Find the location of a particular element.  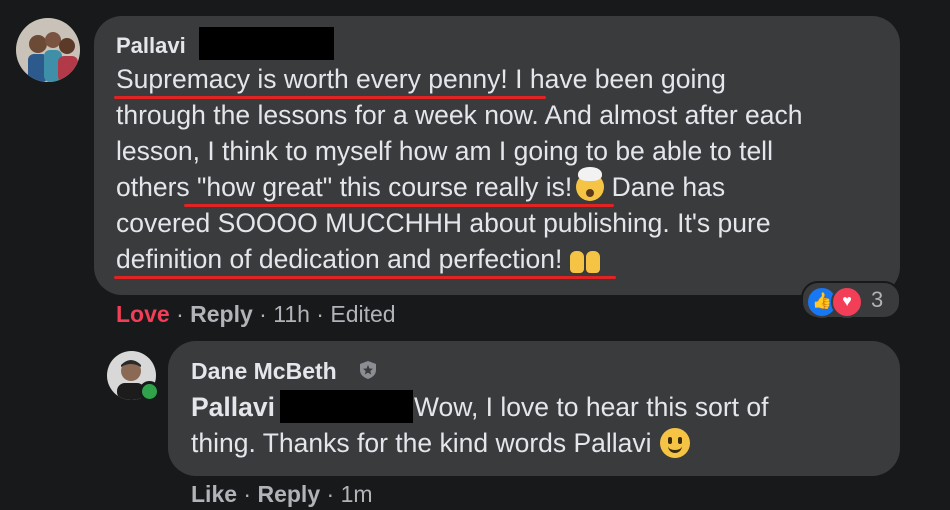

raising-hands-emoji is located at coordinates (585, 259).